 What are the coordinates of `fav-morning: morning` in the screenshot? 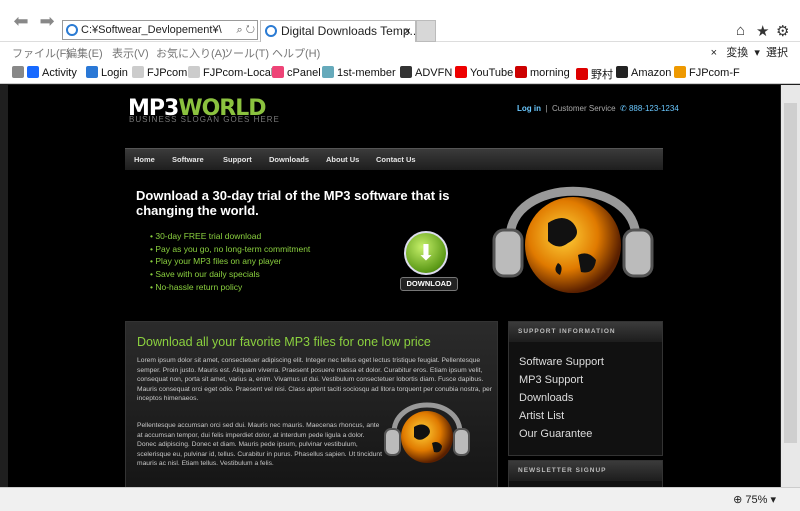 It's located at (542, 72).